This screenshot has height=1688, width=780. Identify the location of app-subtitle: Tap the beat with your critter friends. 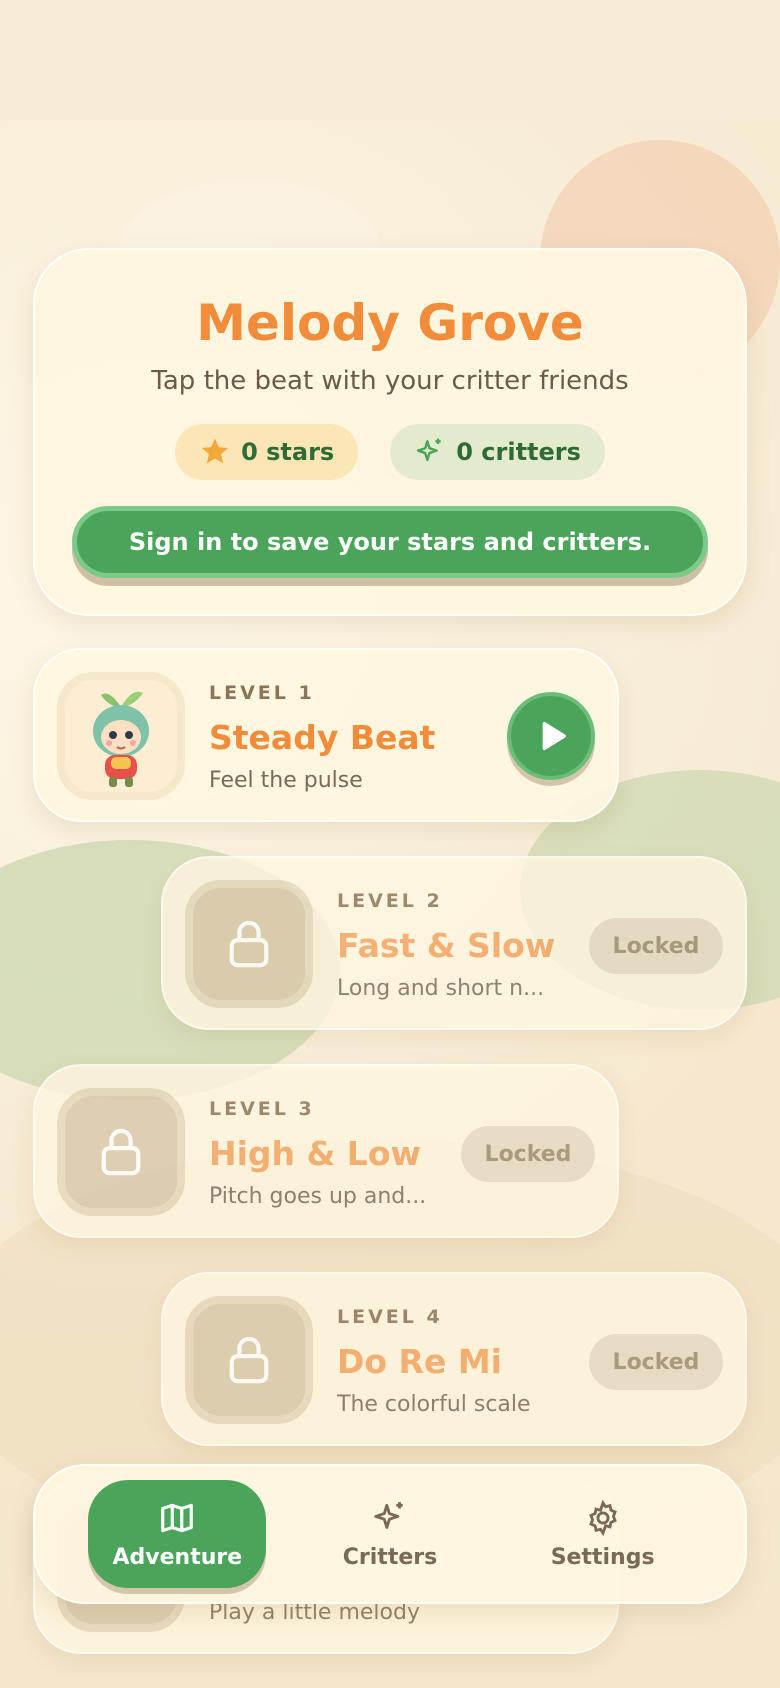
(390, 381).